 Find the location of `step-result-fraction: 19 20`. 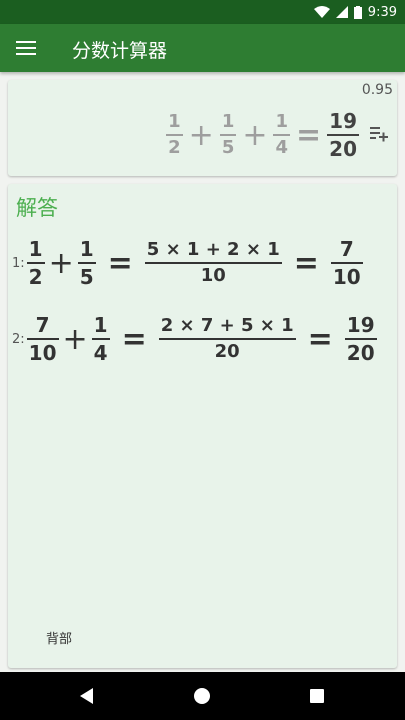

step-result-fraction: 19 20 is located at coordinates (360, 339).